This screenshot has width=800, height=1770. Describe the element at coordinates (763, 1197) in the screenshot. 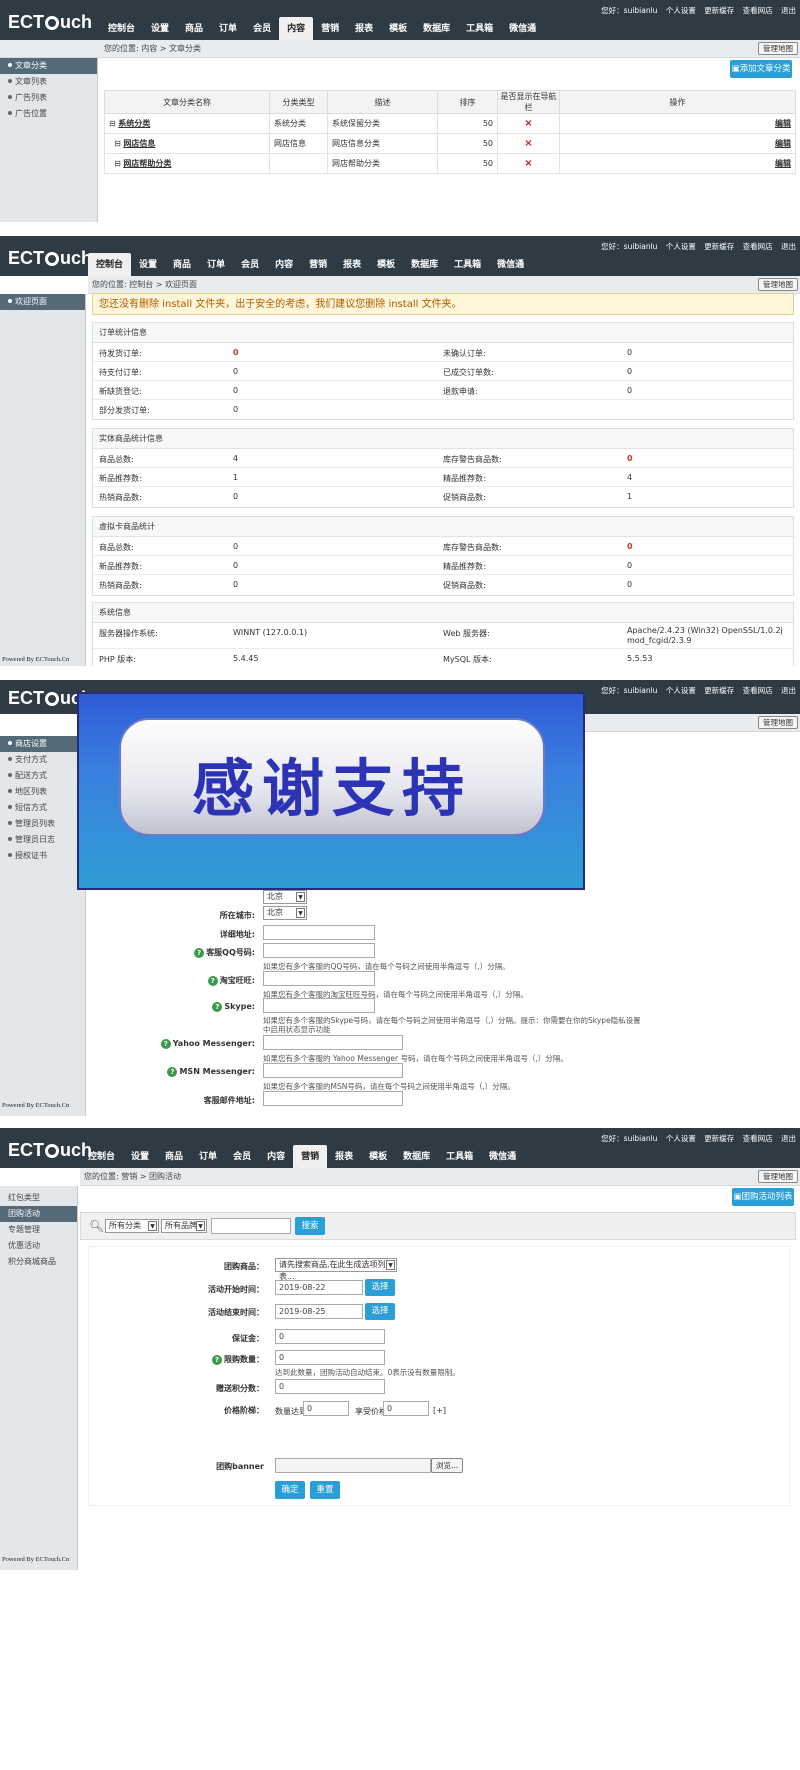

I see `group-buy-list-button: ▣团购活动列表` at that location.